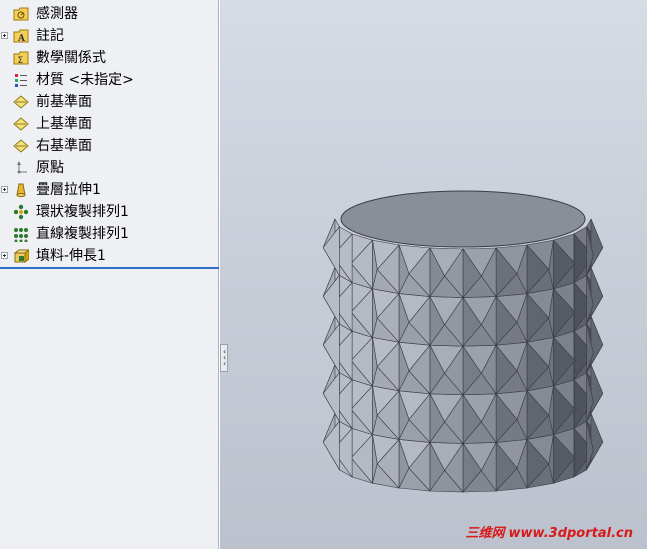  What do you see at coordinates (21, 14) in the screenshot?
I see `sensor-icon` at bounding box center [21, 14].